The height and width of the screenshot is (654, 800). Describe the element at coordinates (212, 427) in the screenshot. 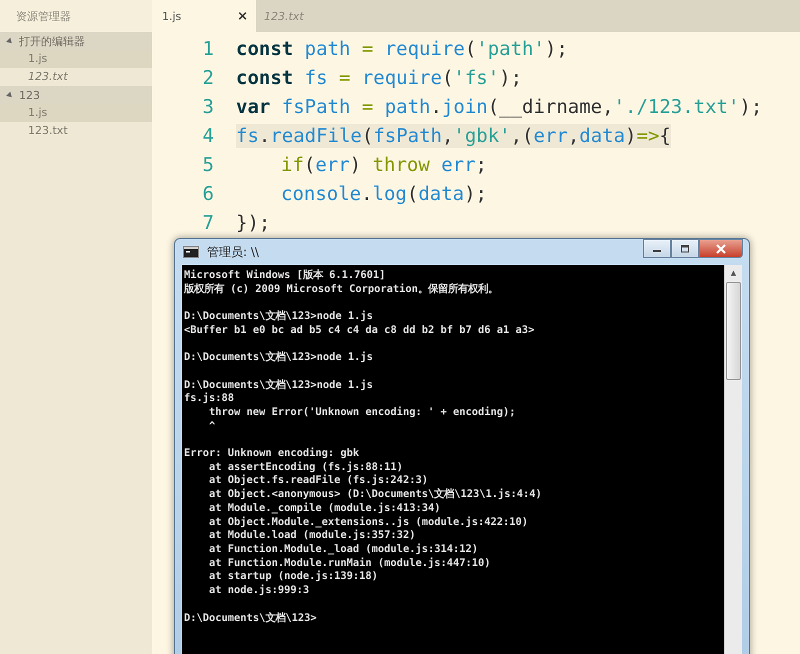

I see `console-line: ^` at that location.